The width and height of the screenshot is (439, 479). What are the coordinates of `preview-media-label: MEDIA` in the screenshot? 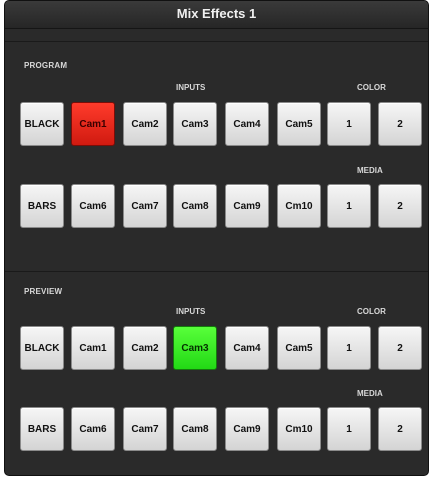 It's located at (370, 393).